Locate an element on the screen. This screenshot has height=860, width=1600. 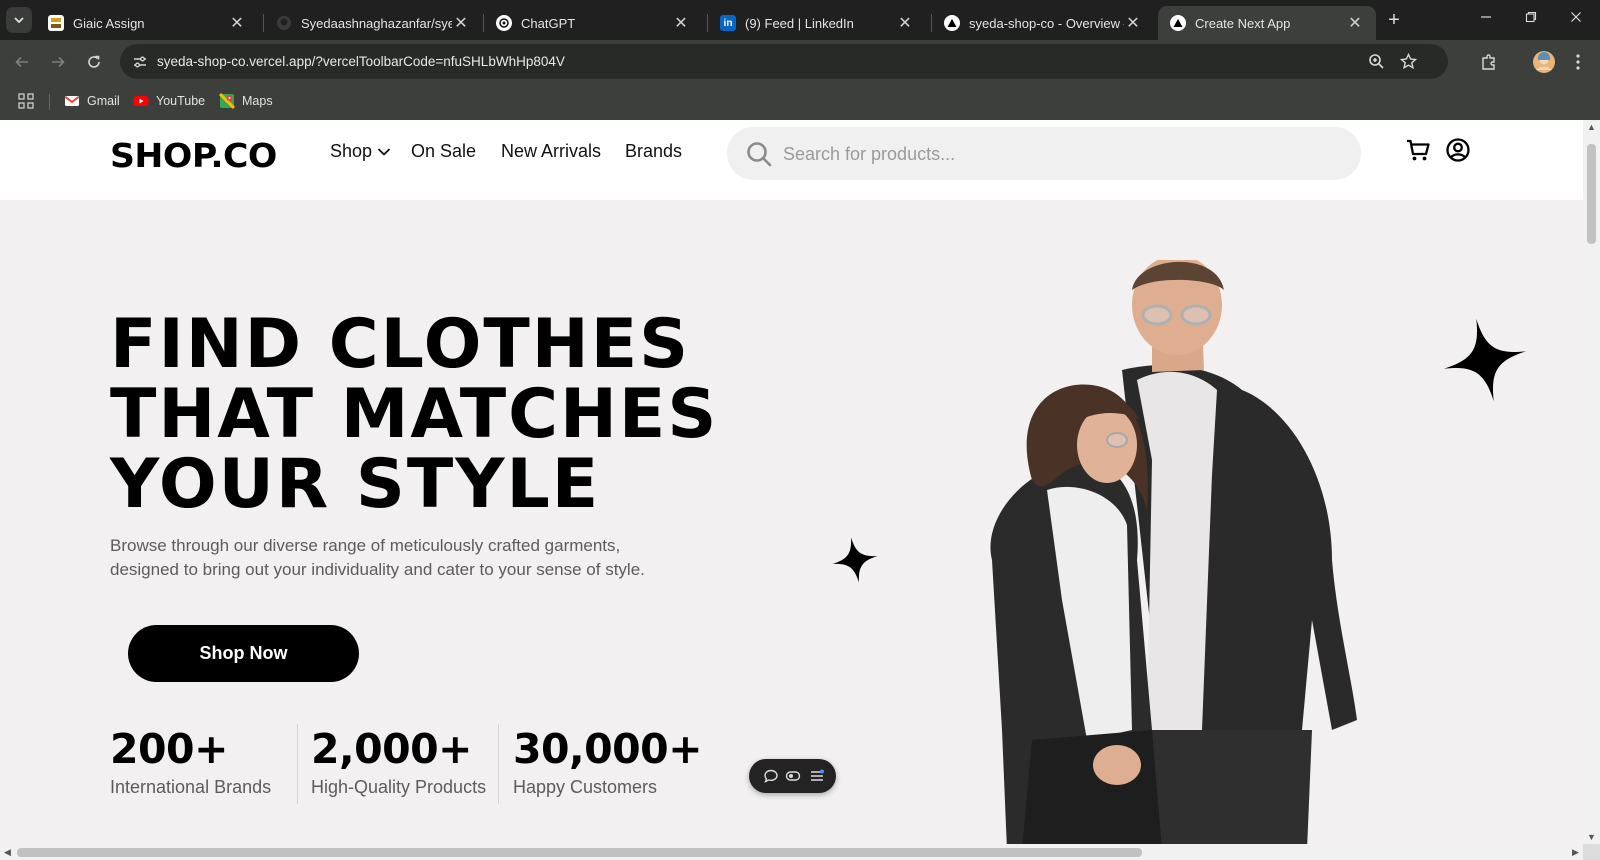
back-button is located at coordinates (22, 62).